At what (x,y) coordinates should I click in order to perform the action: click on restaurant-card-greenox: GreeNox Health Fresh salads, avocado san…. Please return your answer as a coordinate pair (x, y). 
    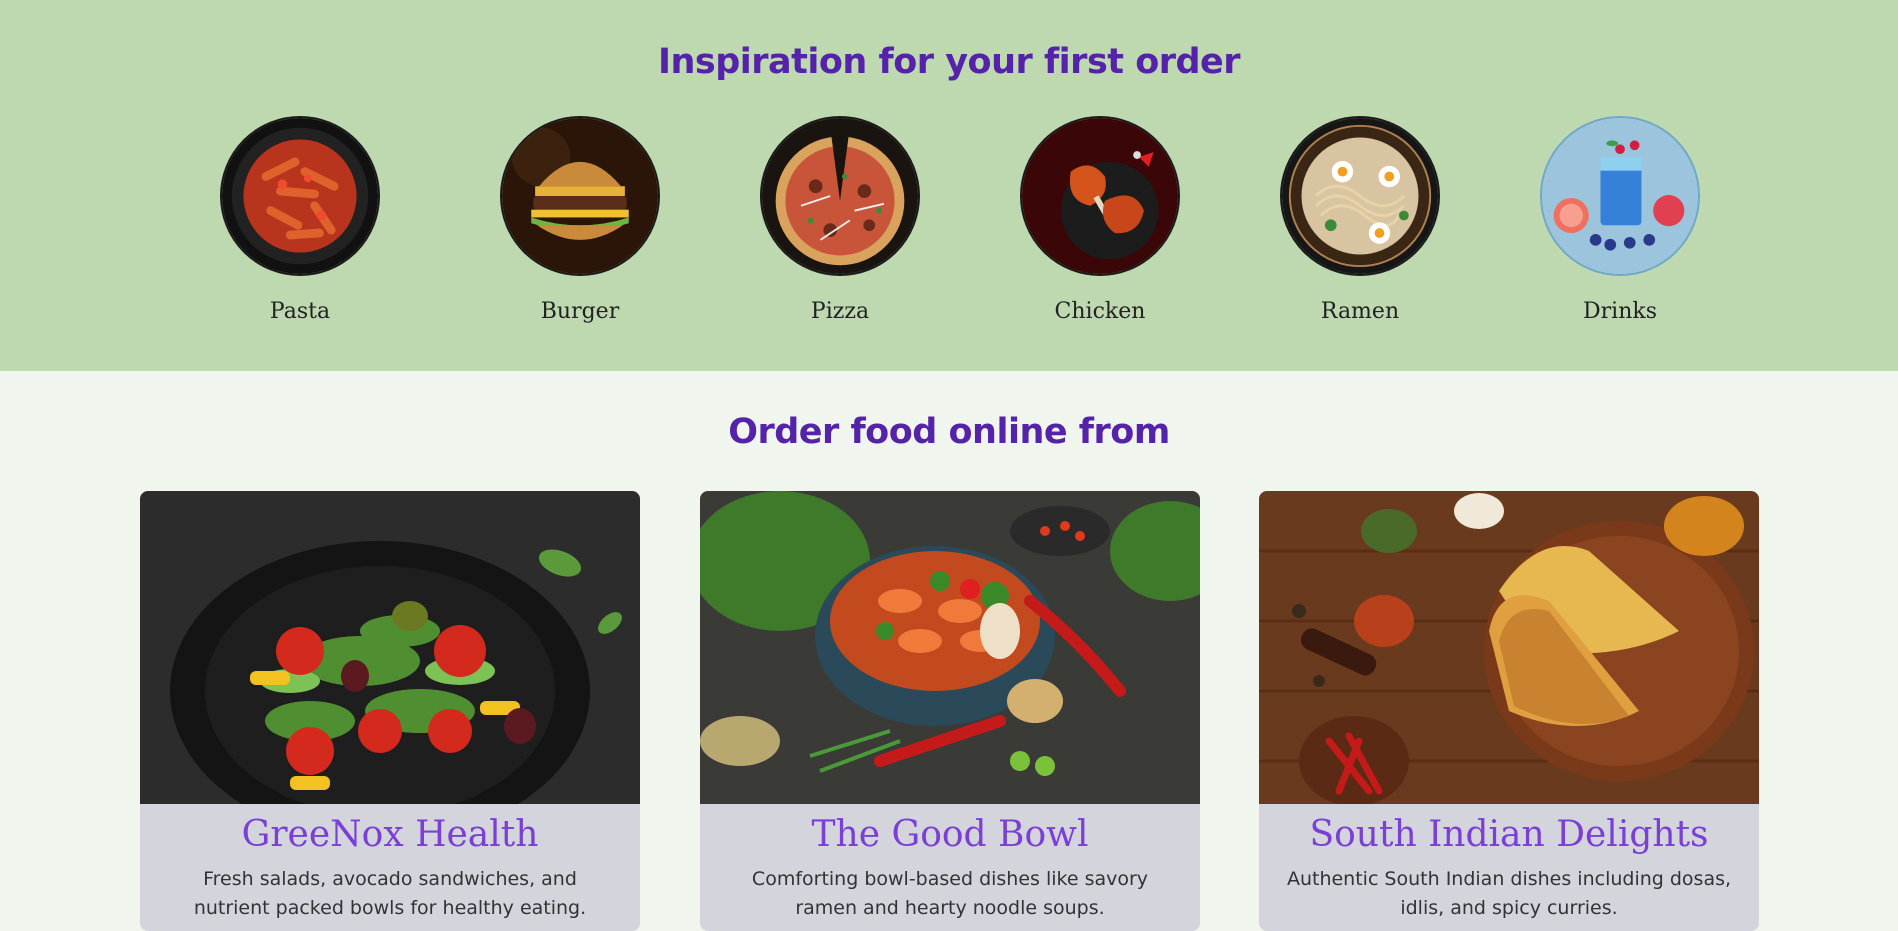
    Looking at the image, I should click on (390, 711).